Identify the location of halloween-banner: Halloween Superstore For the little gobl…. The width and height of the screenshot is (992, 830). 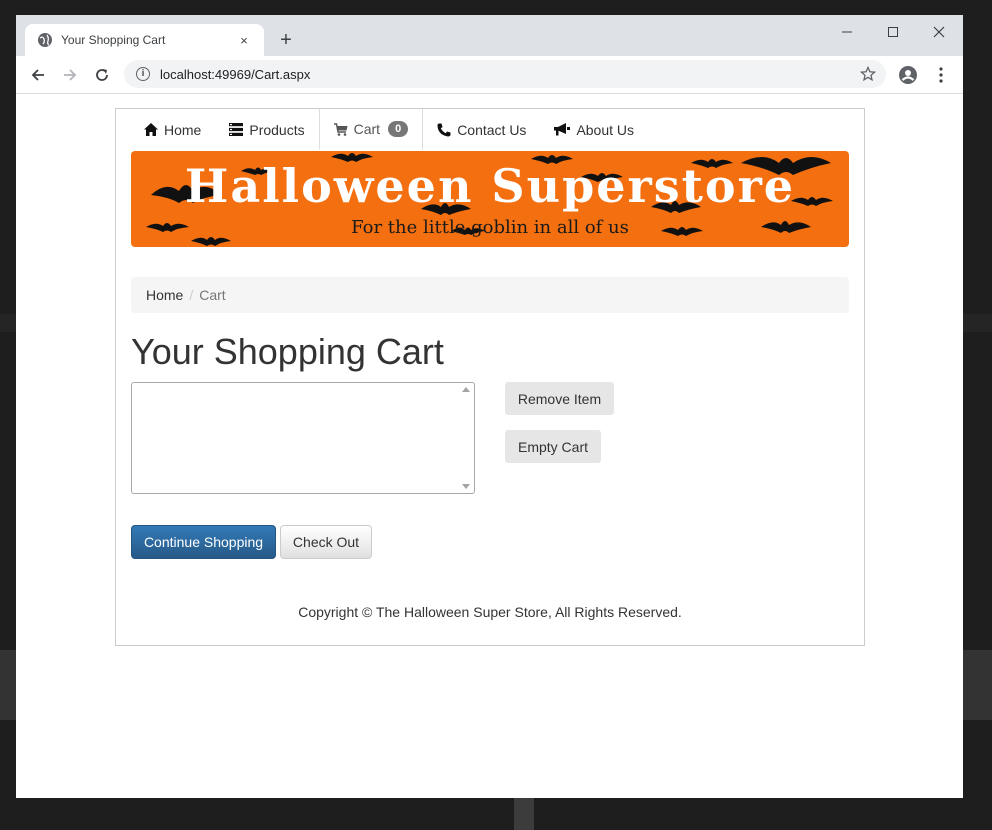
(490, 199).